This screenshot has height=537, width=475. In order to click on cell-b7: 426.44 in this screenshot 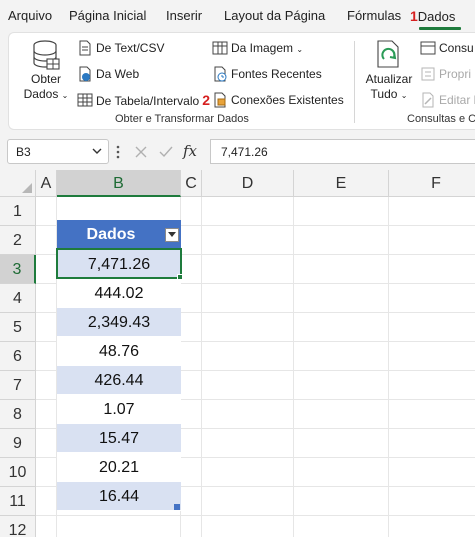, I will do `click(119, 380)`.